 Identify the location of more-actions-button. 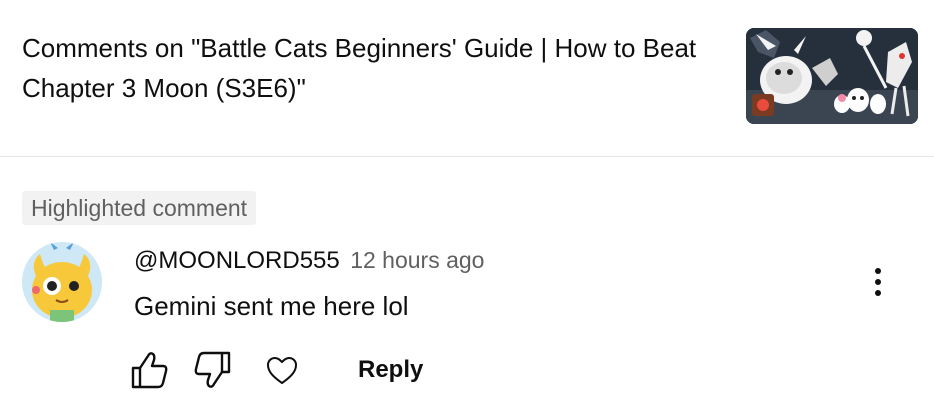
(878, 282).